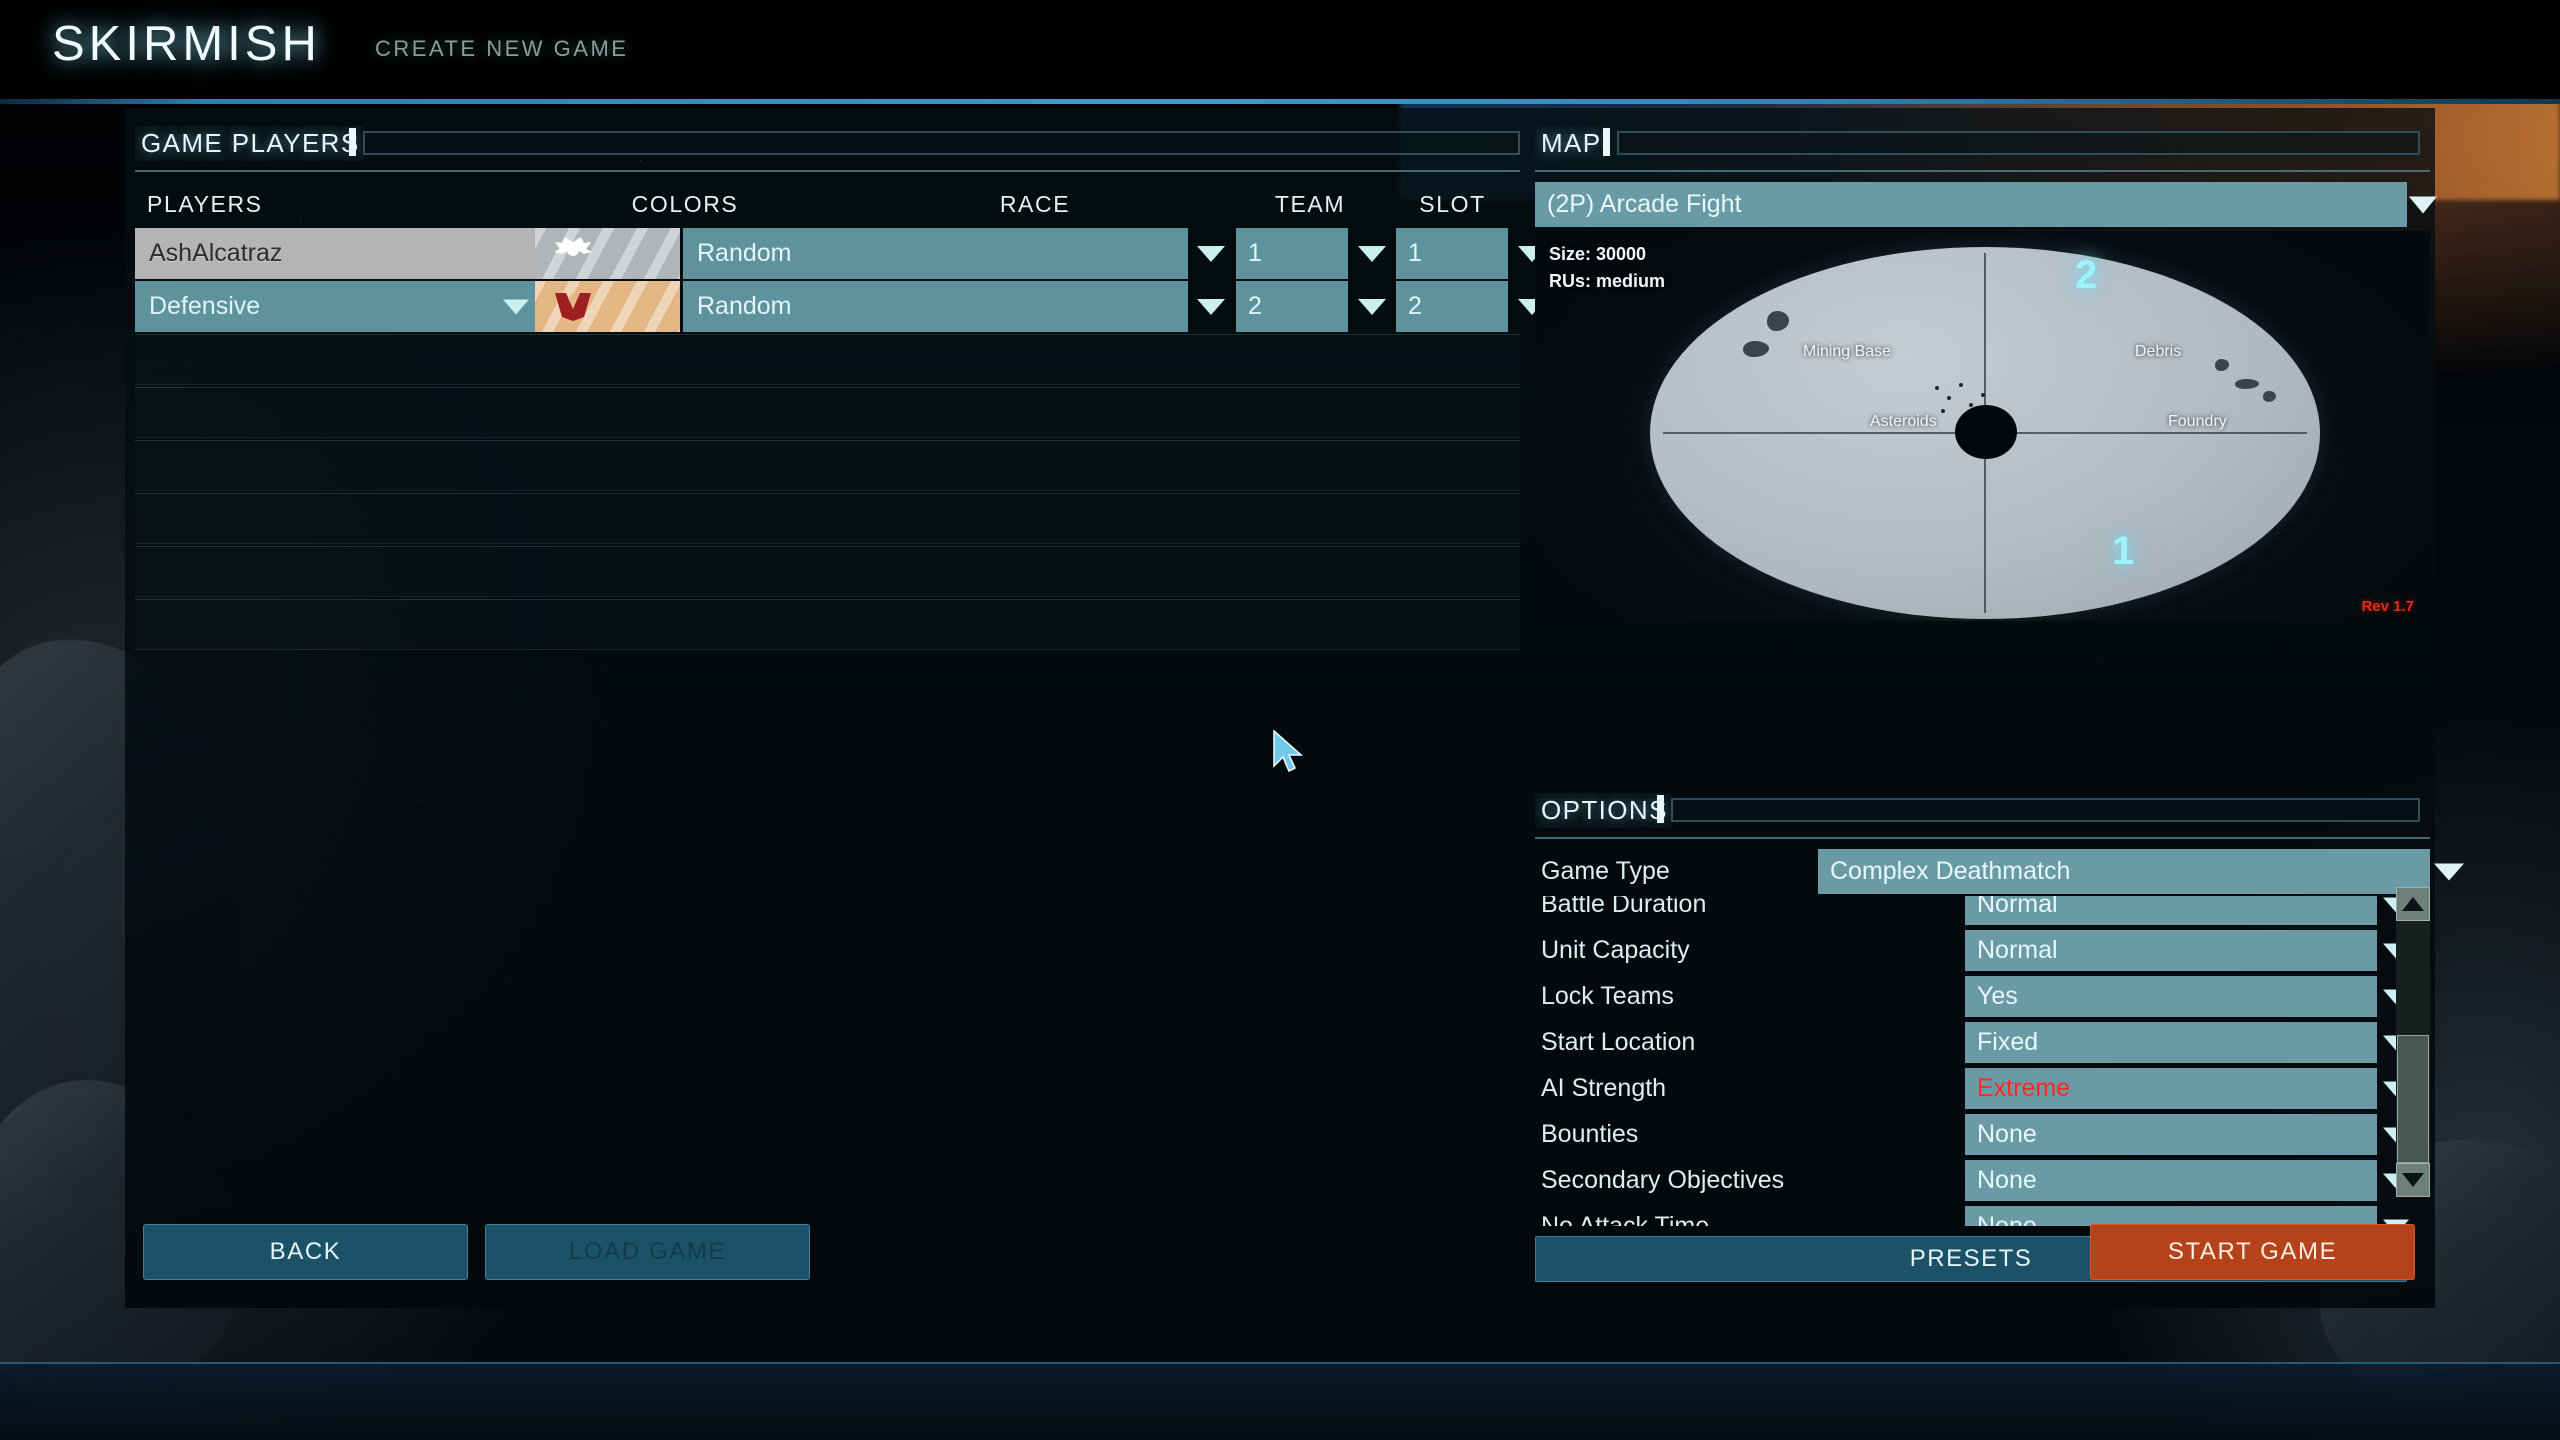 The width and height of the screenshot is (2560, 1440). What do you see at coordinates (205, 203) in the screenshot?
I see `column-header-players: PLAYERS` at bounding box center [205, 203].